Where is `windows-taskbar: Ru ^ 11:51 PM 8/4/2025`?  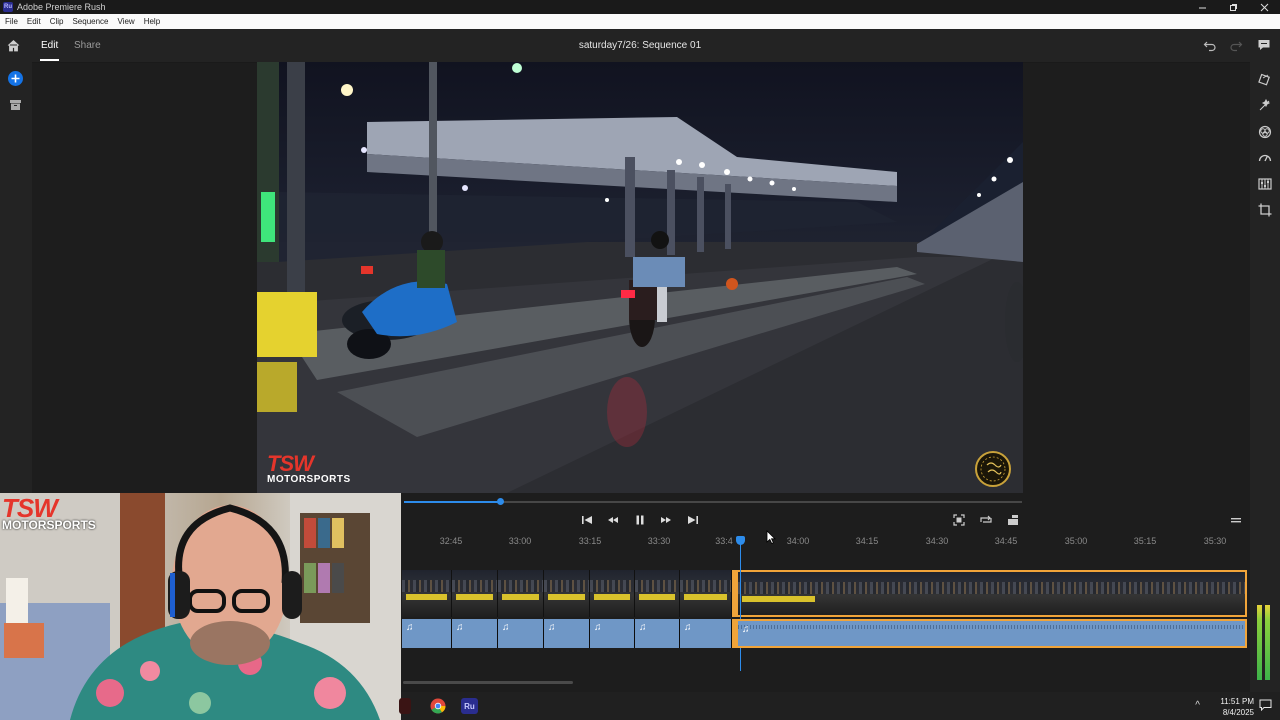 windows-taskbar: Ru ^ 11:51 PM 8/4/2025 is located at coordinates (839, 706).